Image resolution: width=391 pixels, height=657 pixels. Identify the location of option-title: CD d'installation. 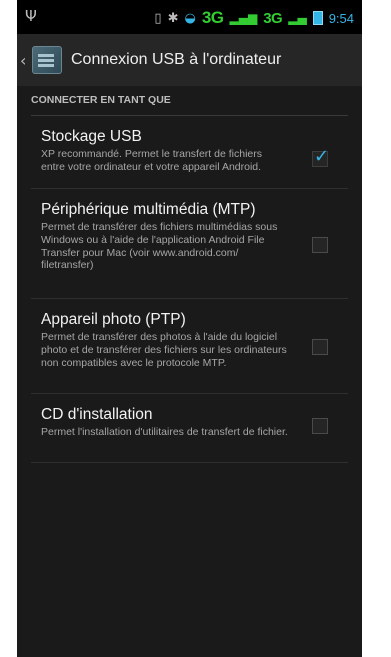
(97, 414).